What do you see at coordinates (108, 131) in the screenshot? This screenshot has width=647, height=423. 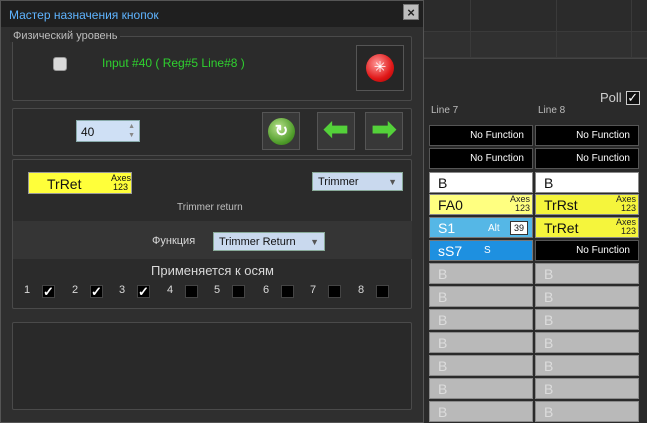 I see `input-number-spinner: 40 ▲ ▼` at bounding box center [108, 131].